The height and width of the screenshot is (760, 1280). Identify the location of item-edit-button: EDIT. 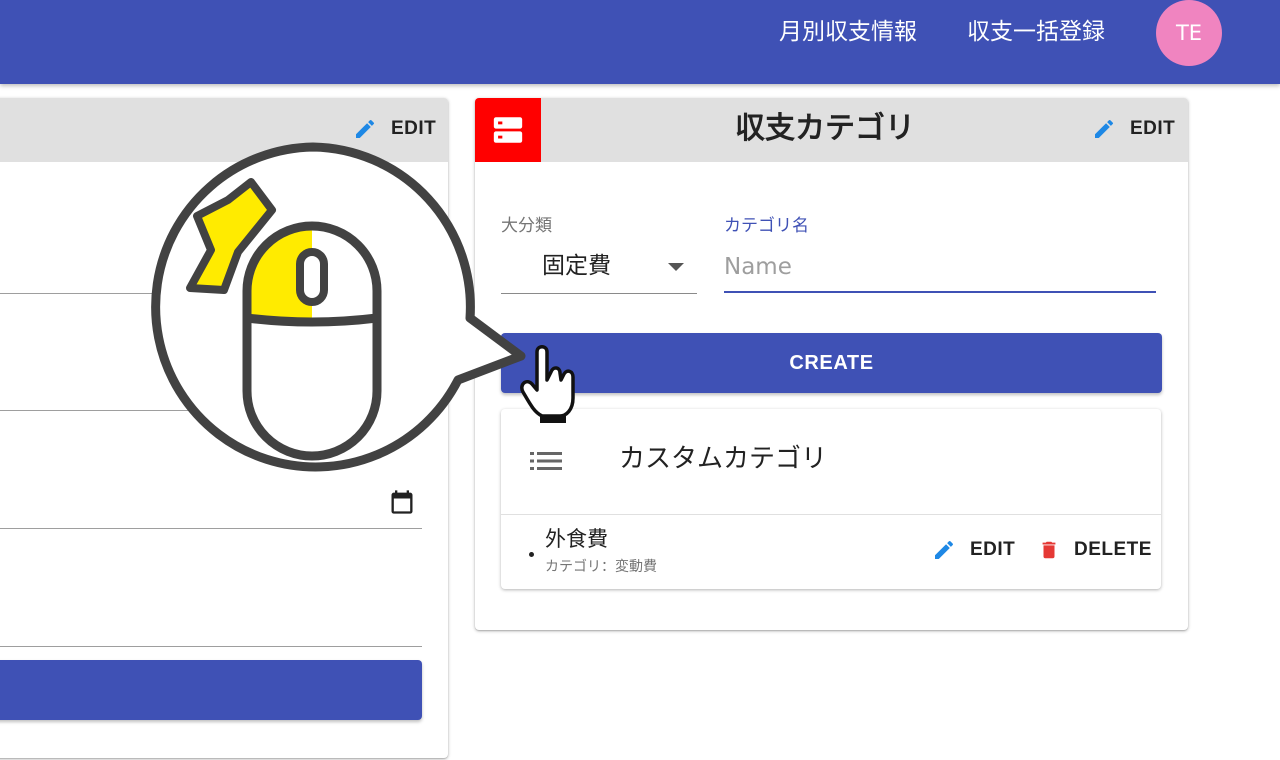
(973, 550).